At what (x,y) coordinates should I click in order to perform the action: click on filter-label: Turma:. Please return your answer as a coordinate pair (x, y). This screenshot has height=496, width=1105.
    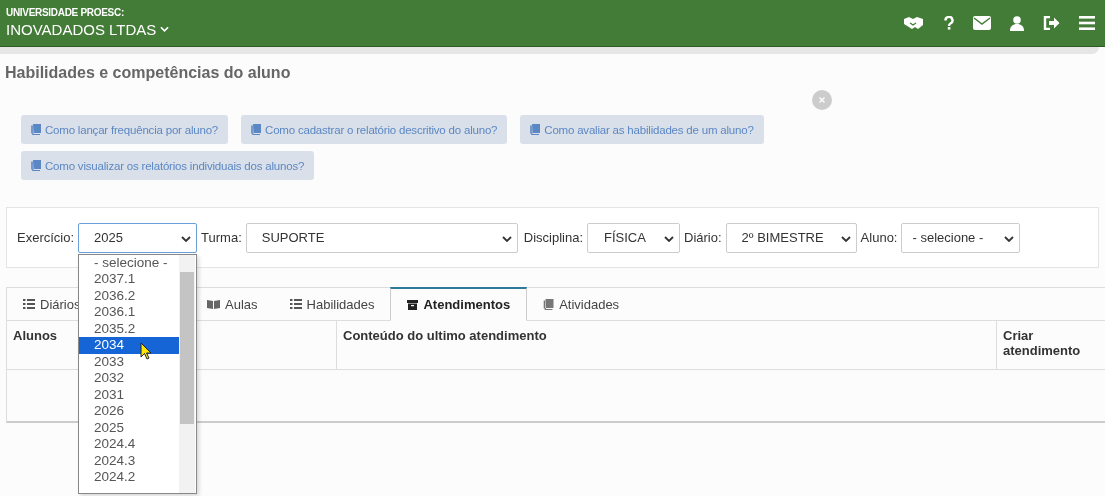
    Looking at the image, I should click on (221, 237).